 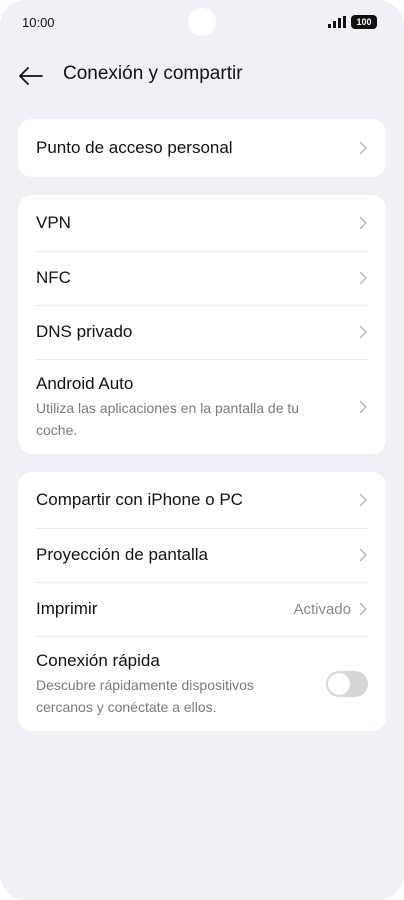 I want to click on nfc-row: NFC, so click(x=202, y=278).